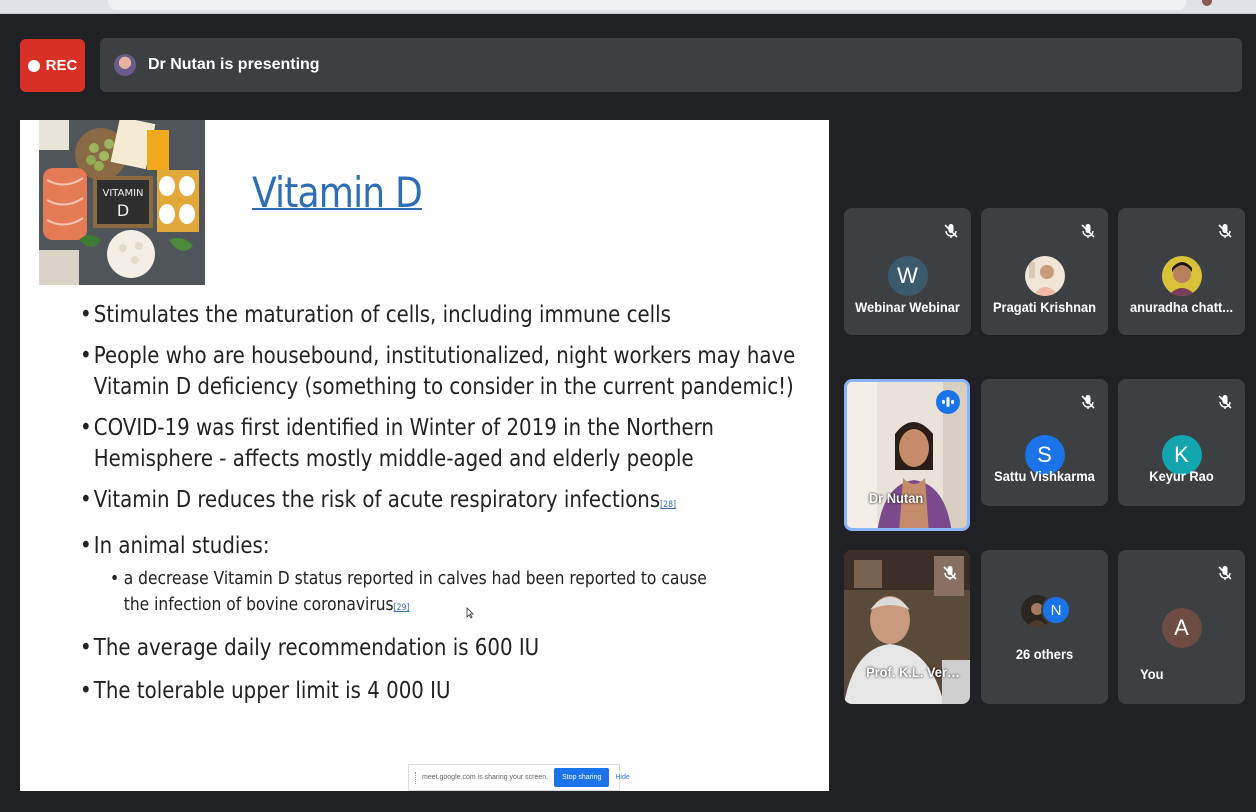 This screenshot has height=812, width=1256. I want to click on participant-name: Dr Nutan, so click(896, 498).